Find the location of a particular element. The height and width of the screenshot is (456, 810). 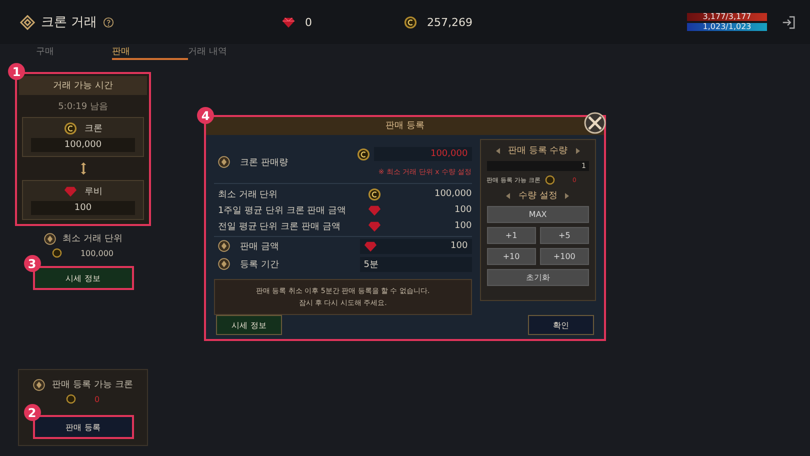

annotation-badge: 4 is located at coordinates (205, 115).